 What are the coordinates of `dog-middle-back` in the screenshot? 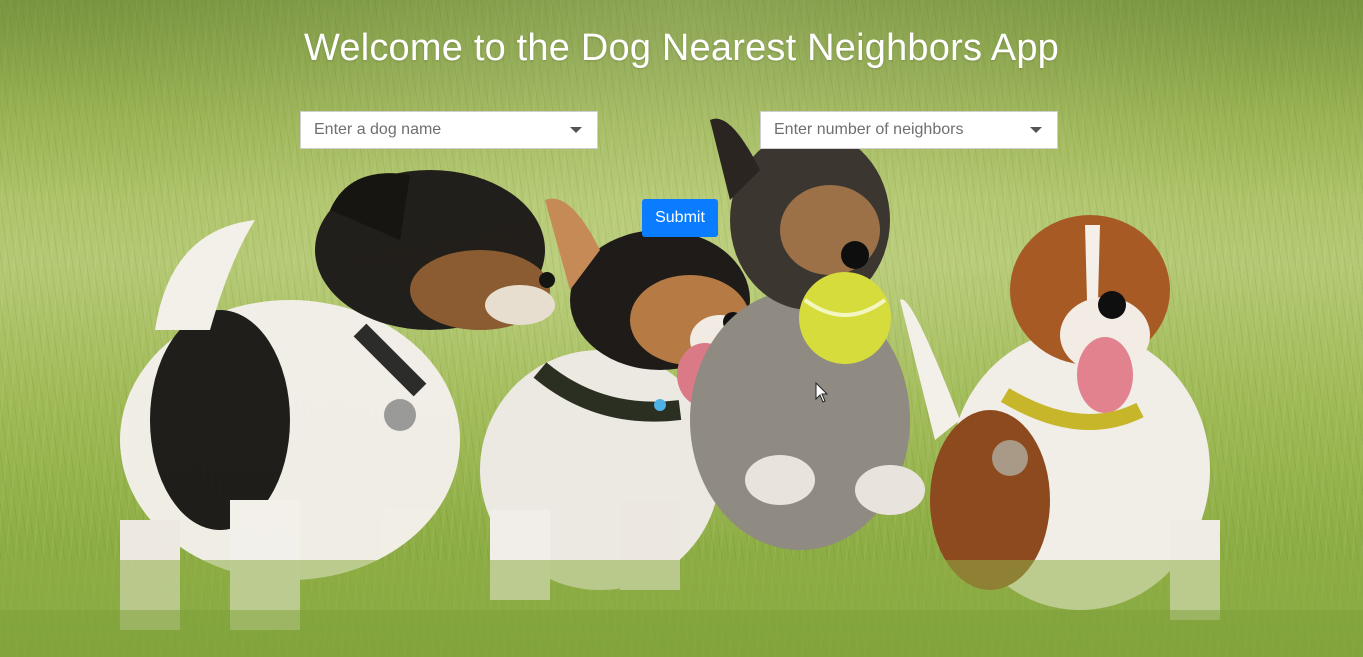 It's located at (807, 334).